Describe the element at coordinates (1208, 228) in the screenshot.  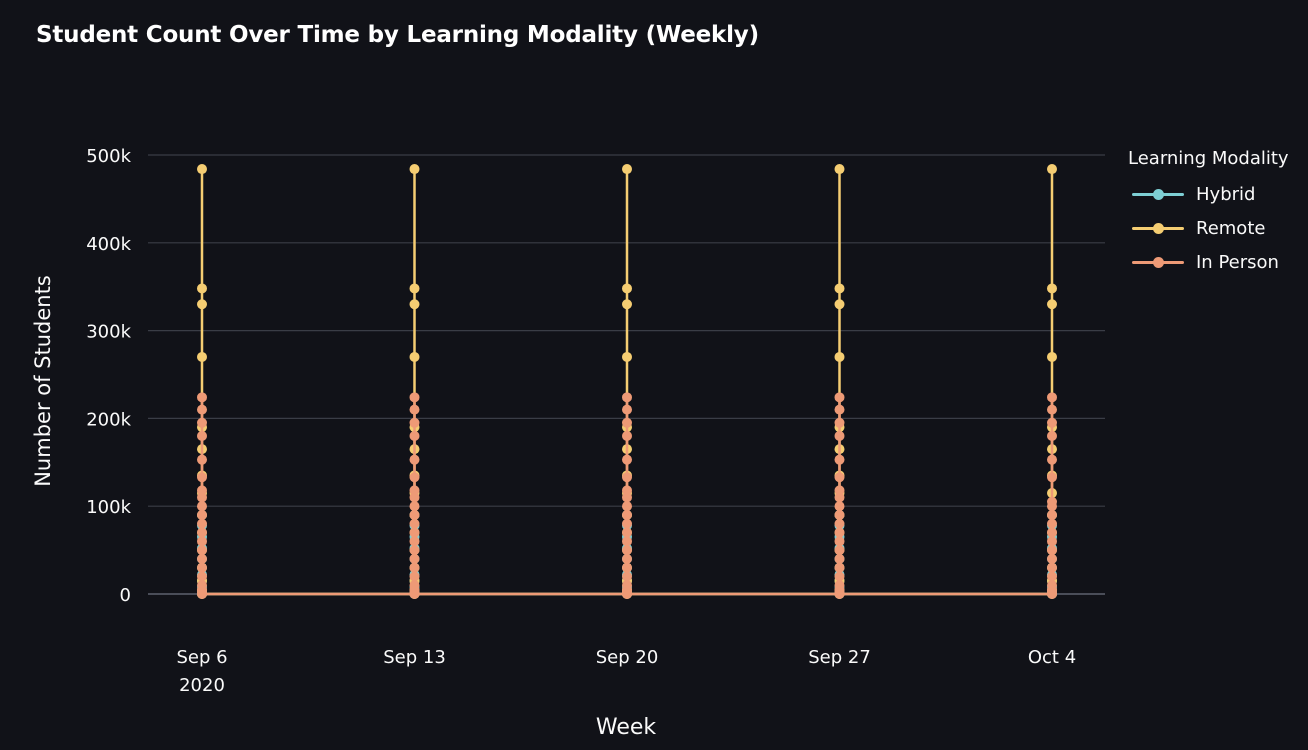
I see `legend-item-remote: Remote` at that location.